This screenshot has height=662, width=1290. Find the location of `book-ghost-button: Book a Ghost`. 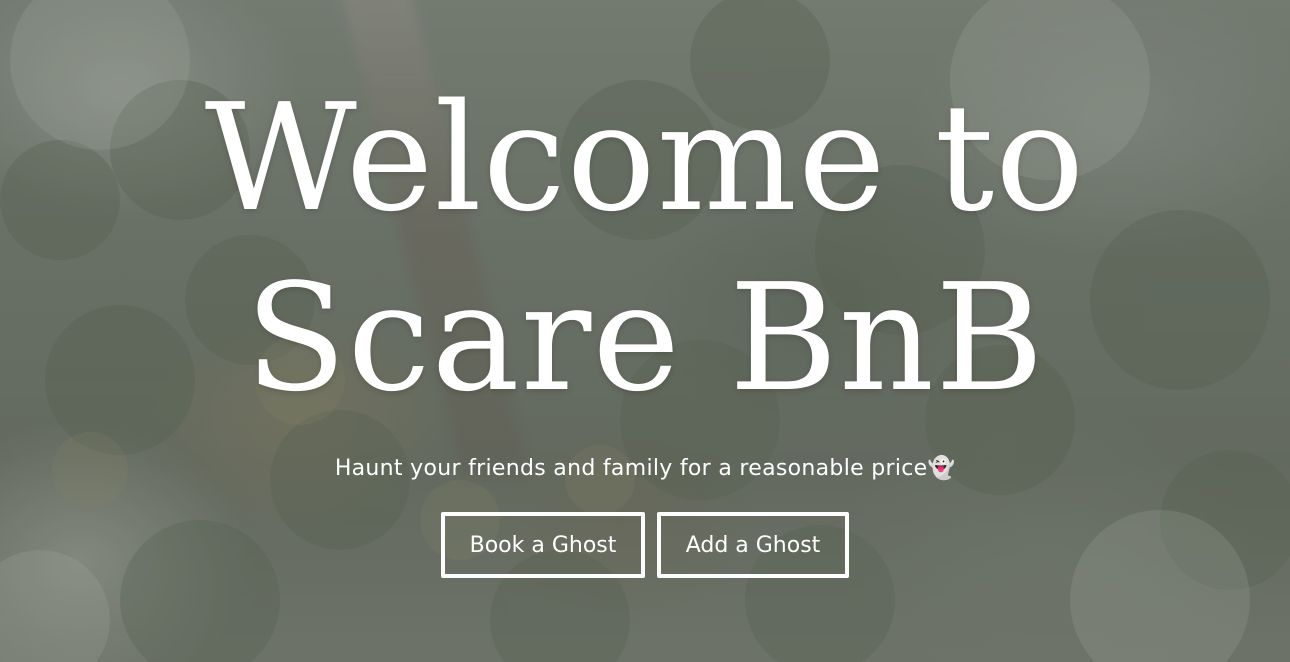

book-ghost-button: Book a Ghost is located at coordinates (543, 545).